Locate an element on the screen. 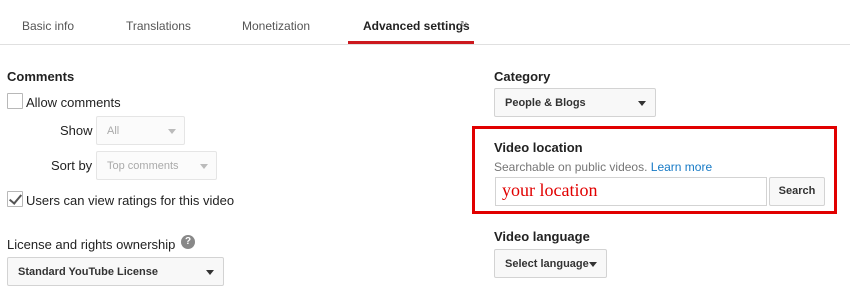  video-language-heading: Video language is located at coordinates (542, 236).